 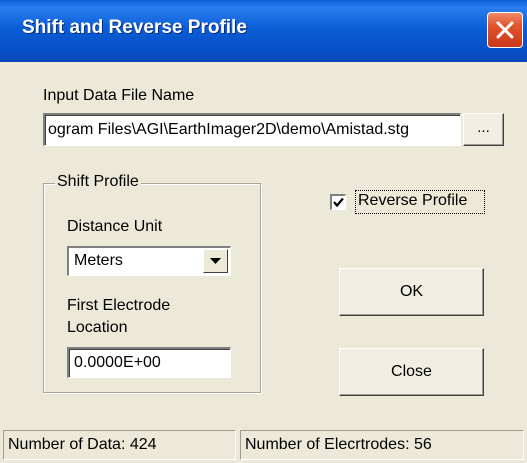 What do you see at coordinates (115, 226) in the screenshot?
I see `distance-unit-label: Distance Unit` at bounding box center [115, 226].